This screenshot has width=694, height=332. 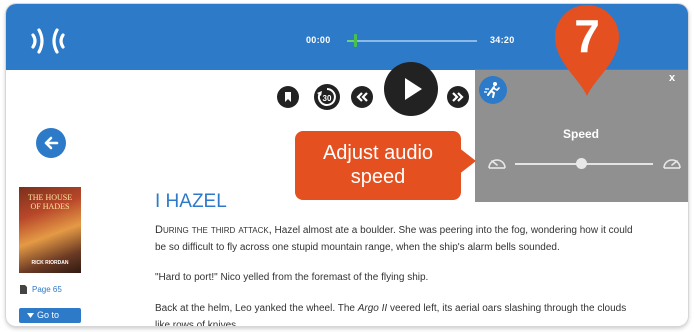 What do you see at coordinates (50, 202) in the screenshot?
I see `cover-title: THE HOUSE OF HADES` at bounding box center [50, 202].